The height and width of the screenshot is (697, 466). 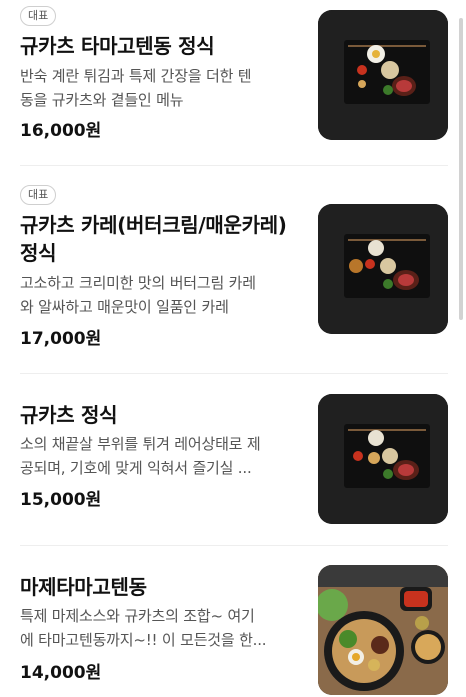 I want to click on menu-item-description: 고소하고 크리미한 맛의 버터그림 카레 와 알싸하고 매운맛이 일품인 카레, so click(x=162, y=295).